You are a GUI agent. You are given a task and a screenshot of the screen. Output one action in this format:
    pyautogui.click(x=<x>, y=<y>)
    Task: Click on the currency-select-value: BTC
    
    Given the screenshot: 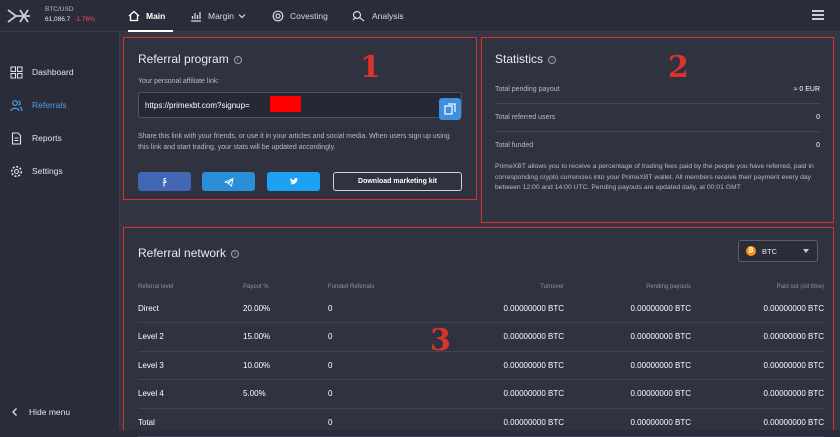 What is the action you would take?
    pyautogui.click(x=769, y=251)
    